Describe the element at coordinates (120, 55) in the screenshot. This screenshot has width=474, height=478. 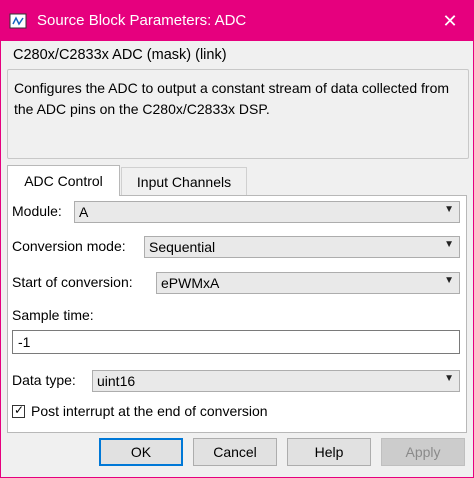
I see `block-header: C280x/C2833x ADC (mask) (link)` at that location.